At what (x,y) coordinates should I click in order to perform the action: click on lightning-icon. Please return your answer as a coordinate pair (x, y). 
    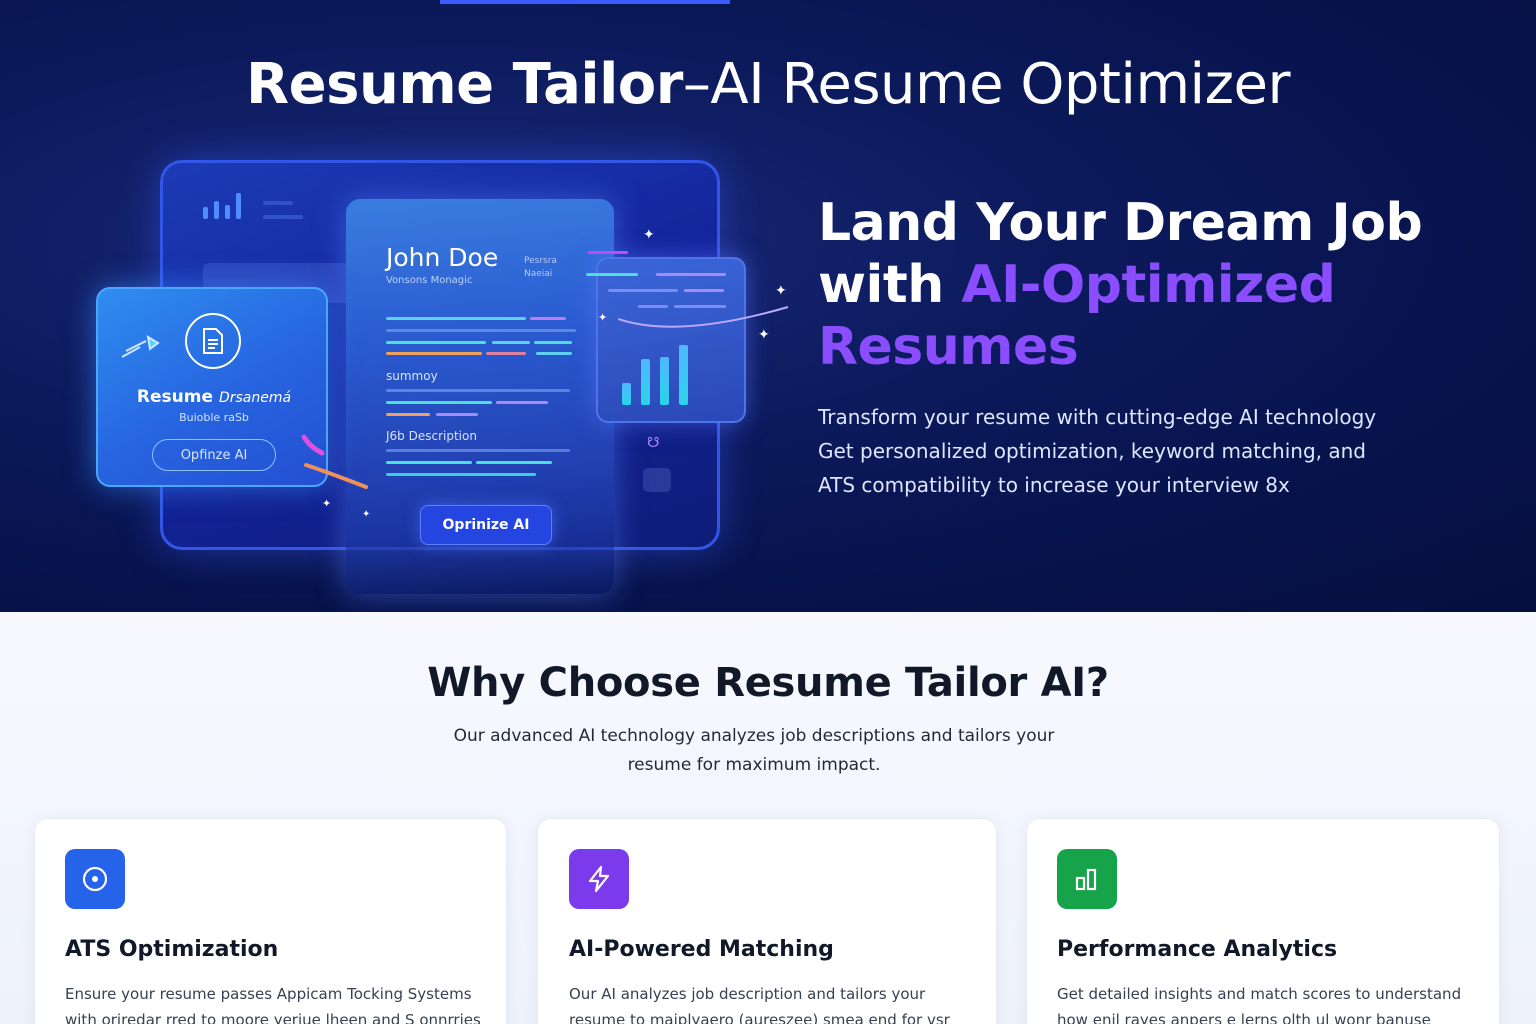
    Looking at the image, I should click on (599, 879).